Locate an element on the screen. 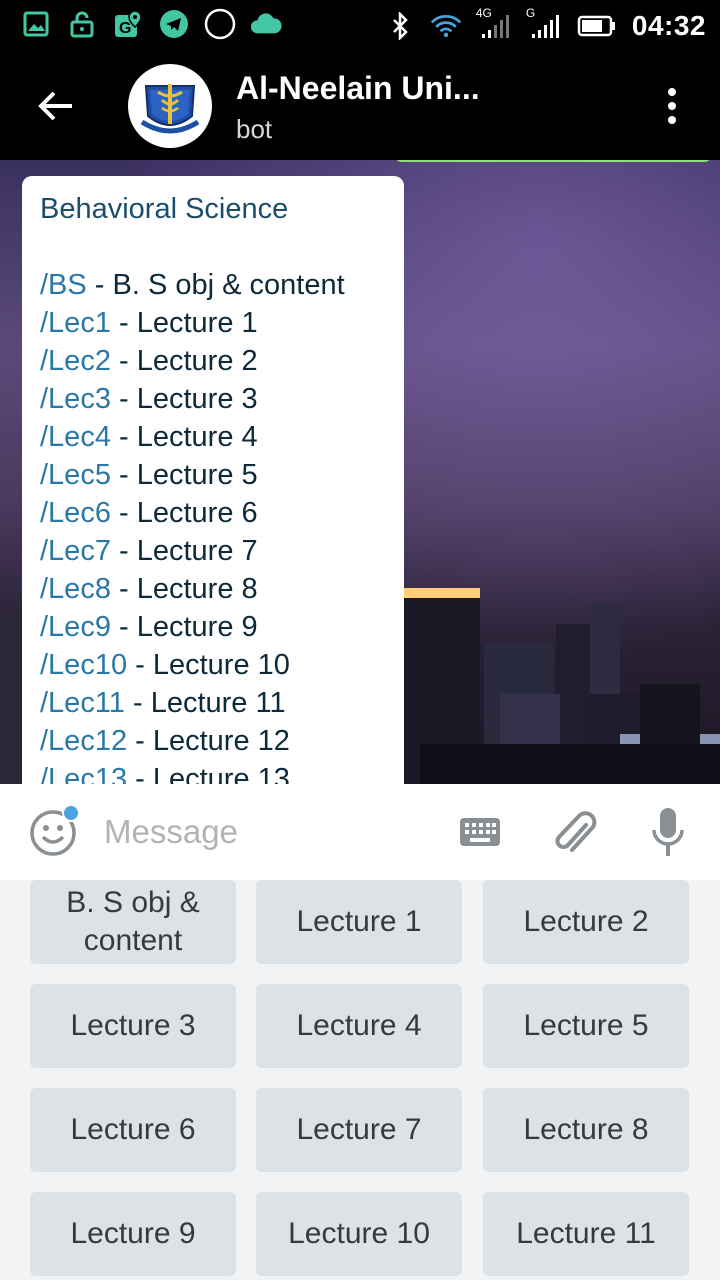  keyboard-button-lecture-2: Lecture 2 is located at coordinates (586, 922).